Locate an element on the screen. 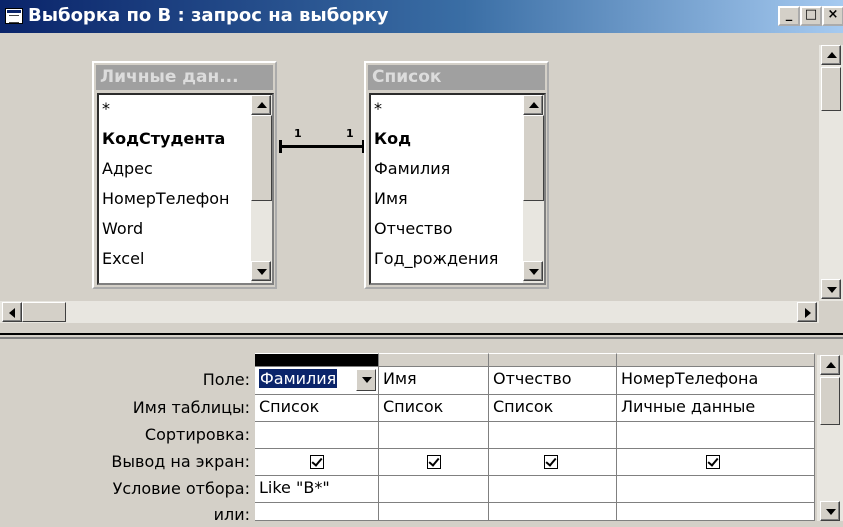  restore-button: □ is located at coordinates (811, 16).